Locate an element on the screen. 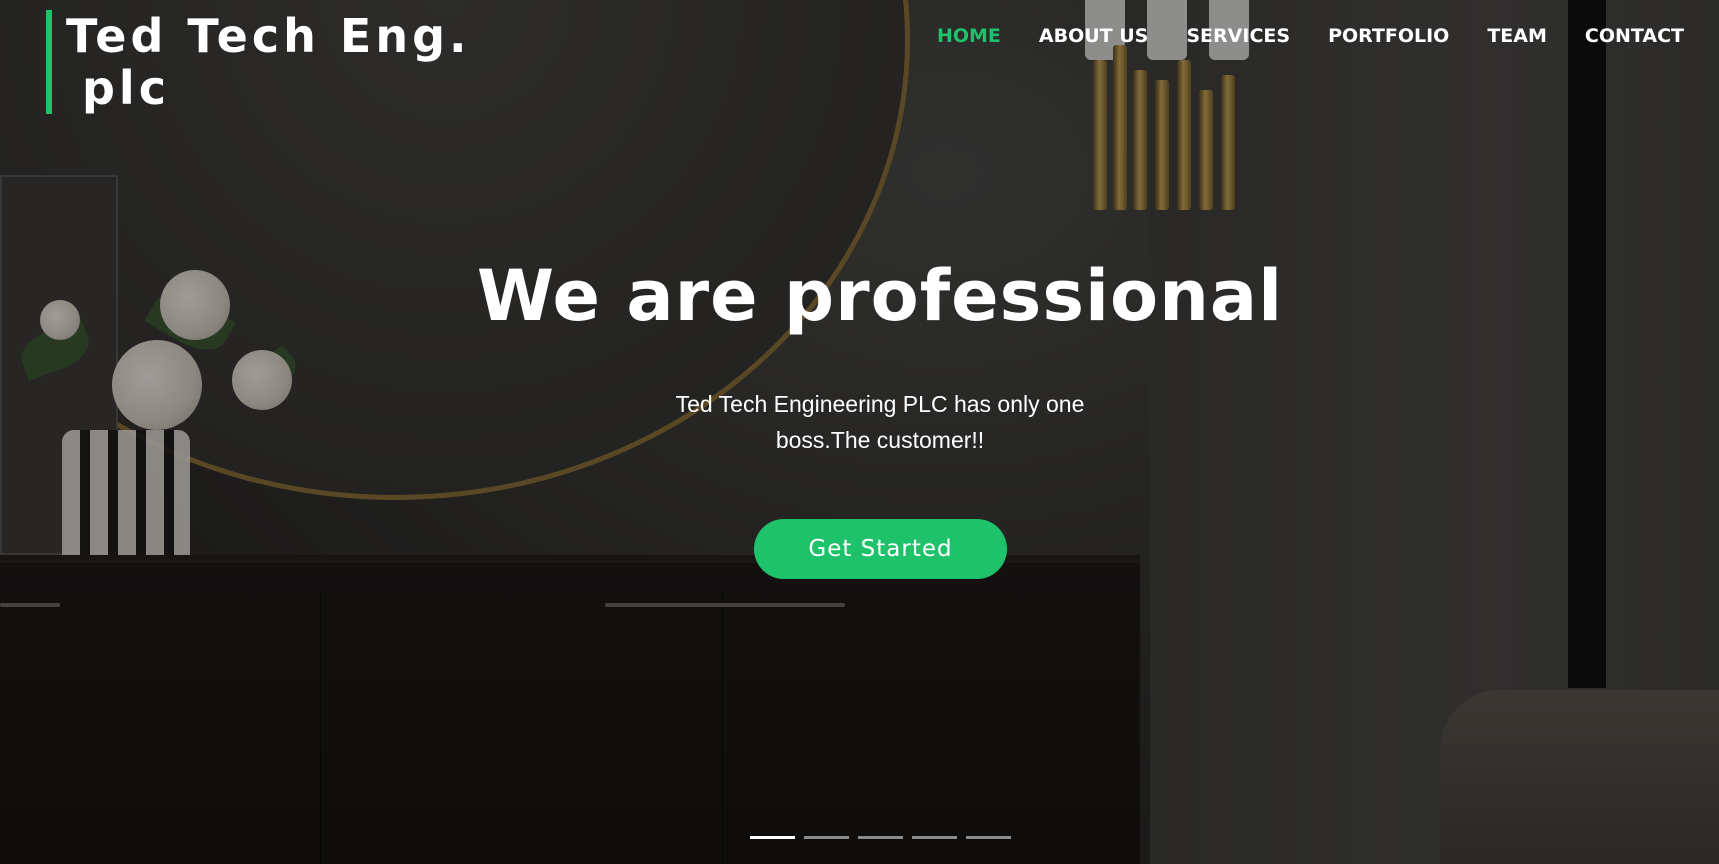  nav-item-services: SERVICES is located at coordinates (1238, 36).